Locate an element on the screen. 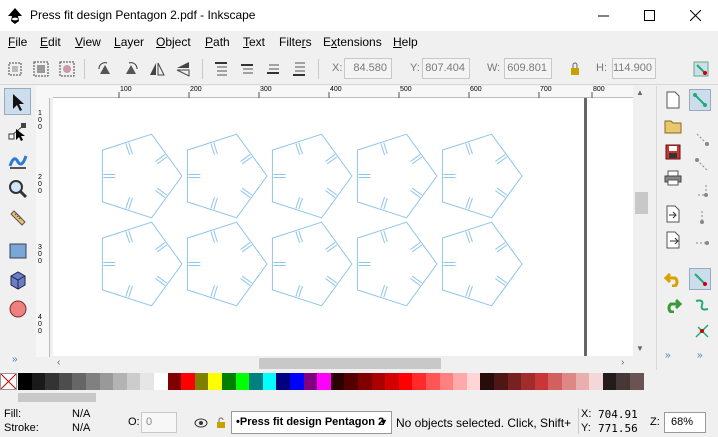  maximize-button is located at coordinates (649, 15).